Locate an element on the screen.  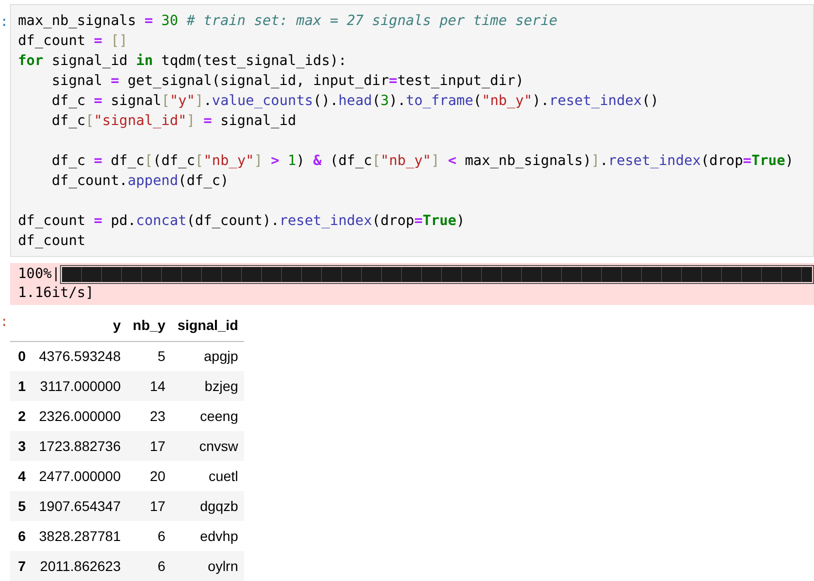
table-cell: bzjeg is located at coordinates (207, 386).